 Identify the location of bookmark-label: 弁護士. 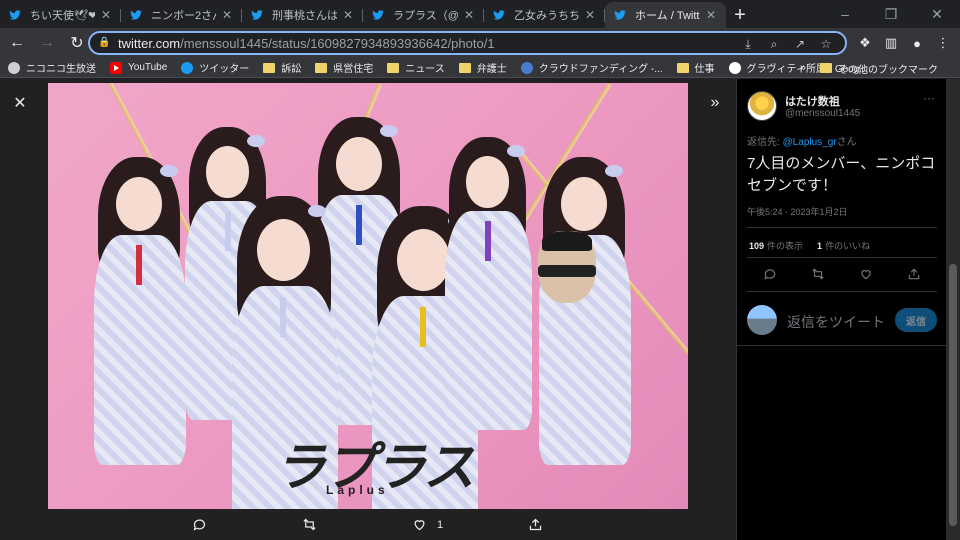
(491, 69).